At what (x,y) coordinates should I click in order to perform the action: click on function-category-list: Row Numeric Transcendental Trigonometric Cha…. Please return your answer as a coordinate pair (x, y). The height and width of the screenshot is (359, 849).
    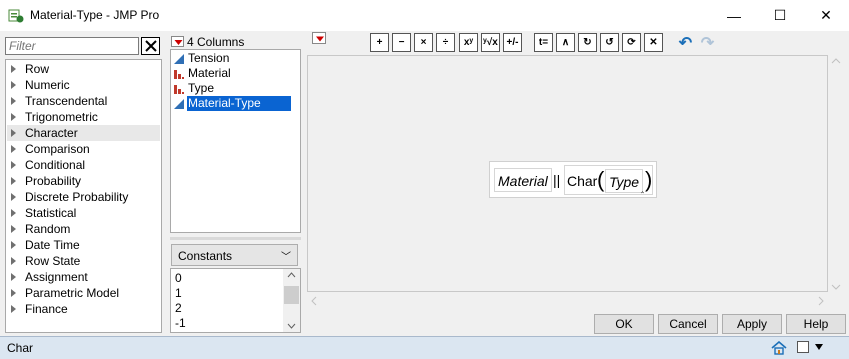
    Looking at the image, I should click on (83, 196).